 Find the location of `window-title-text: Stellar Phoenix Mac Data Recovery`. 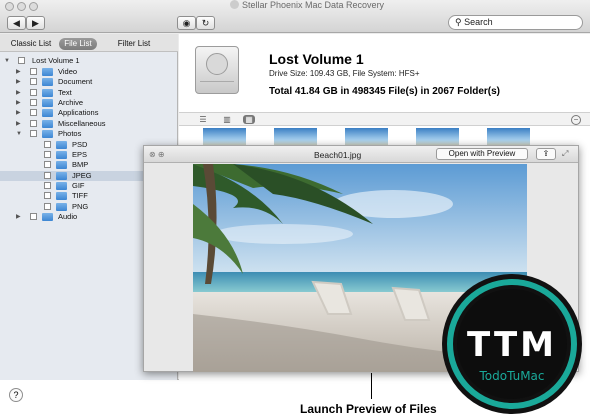

window-title-text: Stellar Phoenix Mac Data Recovery is located at coordinates (313, 5).